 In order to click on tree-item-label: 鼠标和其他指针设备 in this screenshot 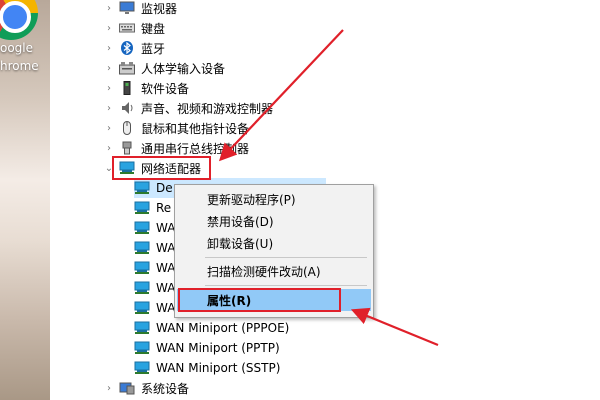, I will do `click(195, 128)`.